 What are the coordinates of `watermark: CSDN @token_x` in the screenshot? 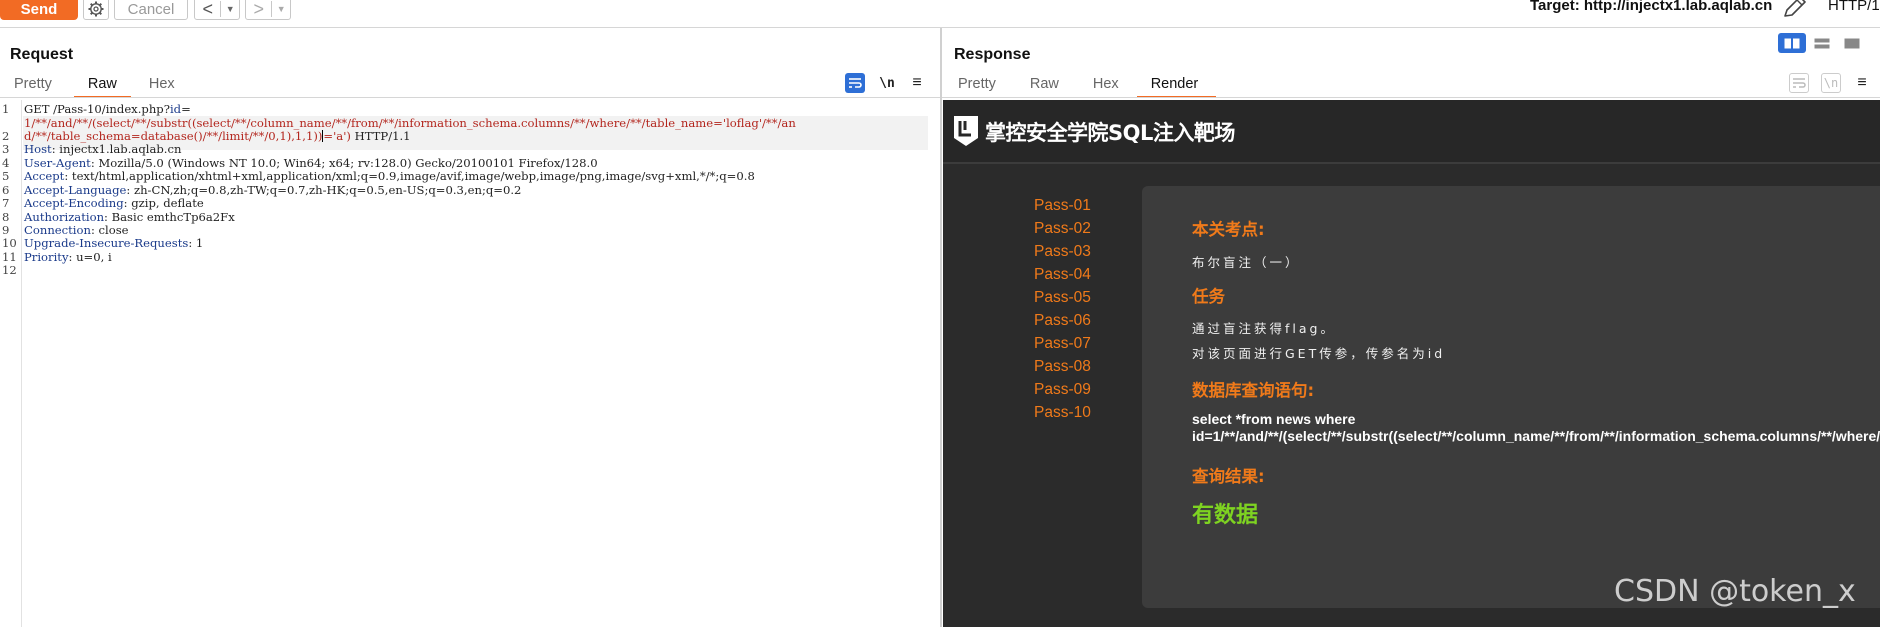 It's located at (1735, 591).